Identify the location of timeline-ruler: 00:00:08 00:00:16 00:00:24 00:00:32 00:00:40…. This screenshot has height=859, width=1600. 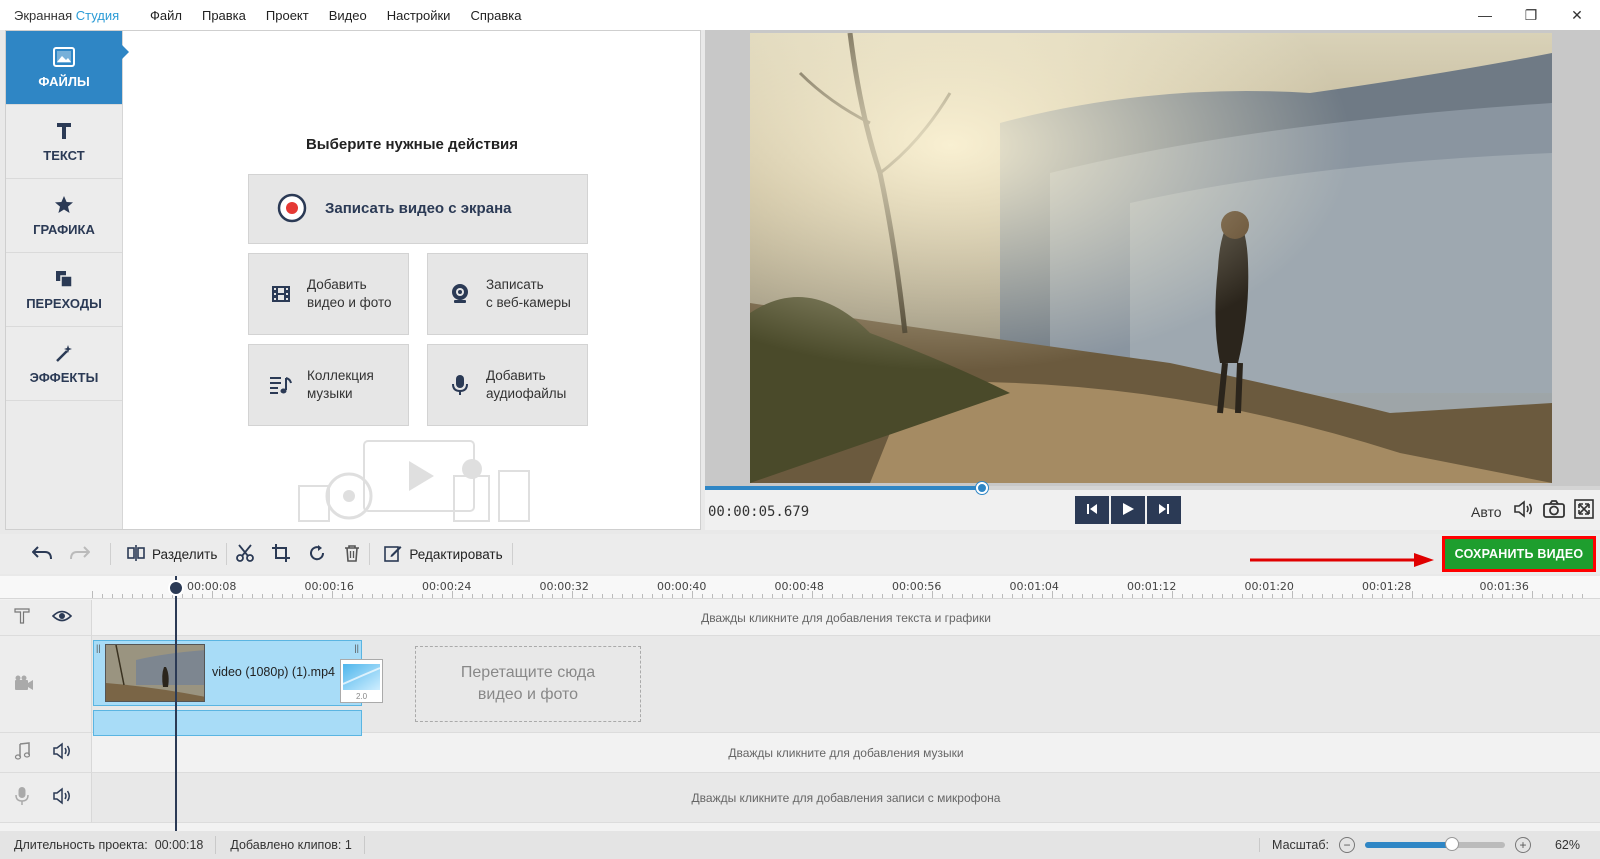
(846, 587).